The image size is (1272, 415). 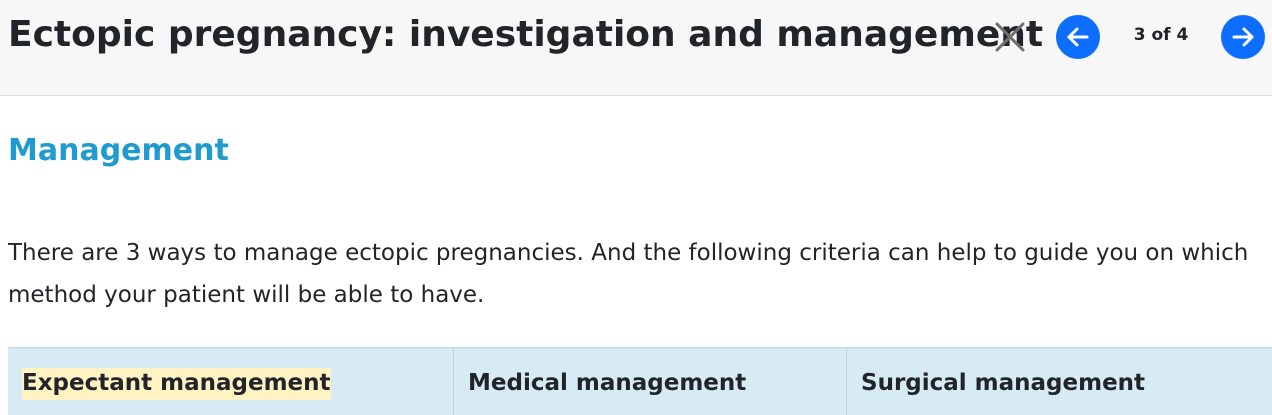 What do you see at coordinates (650, 381) in the screenshot?
I see `column-header-medical: Medical management` at bounding box center [650, 381].